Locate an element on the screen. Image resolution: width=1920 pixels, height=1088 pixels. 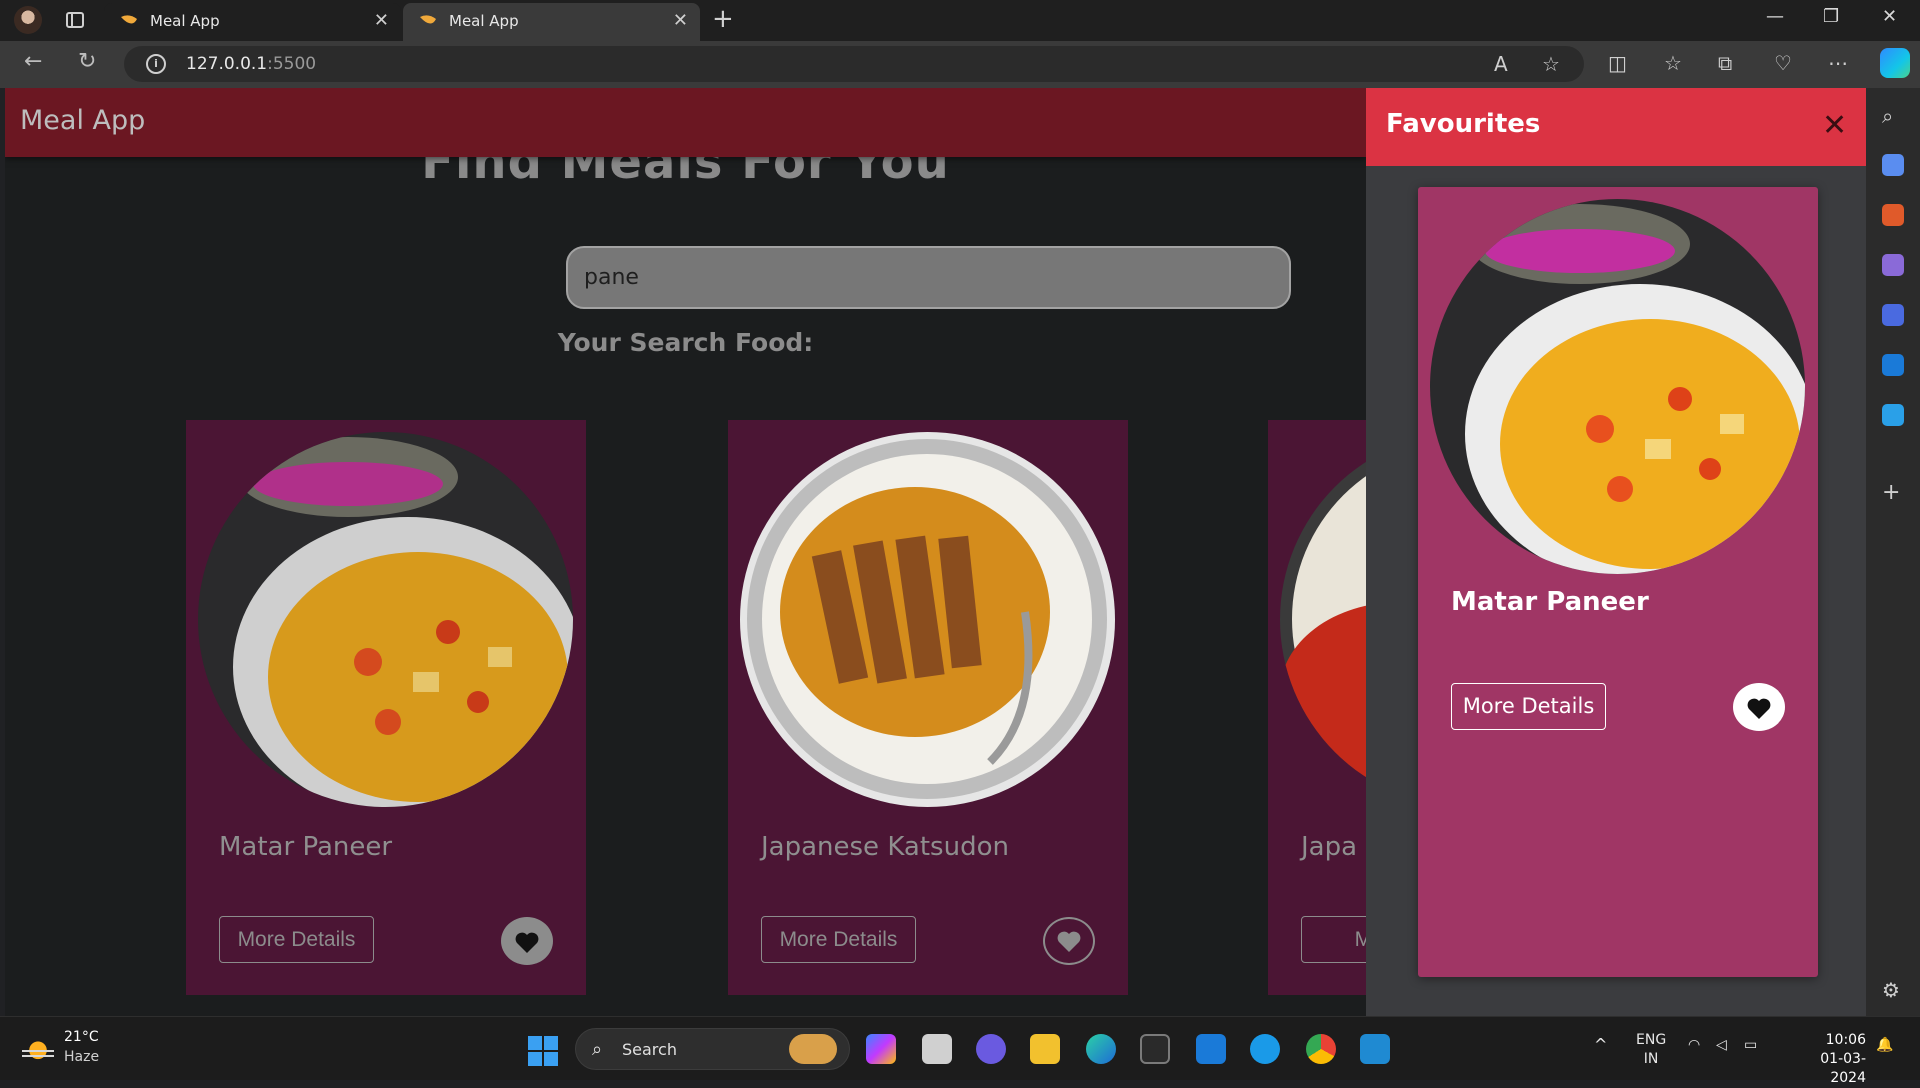
edge-sidebar: ⌕ + ⚙ is located at coordinates (1893, 552).